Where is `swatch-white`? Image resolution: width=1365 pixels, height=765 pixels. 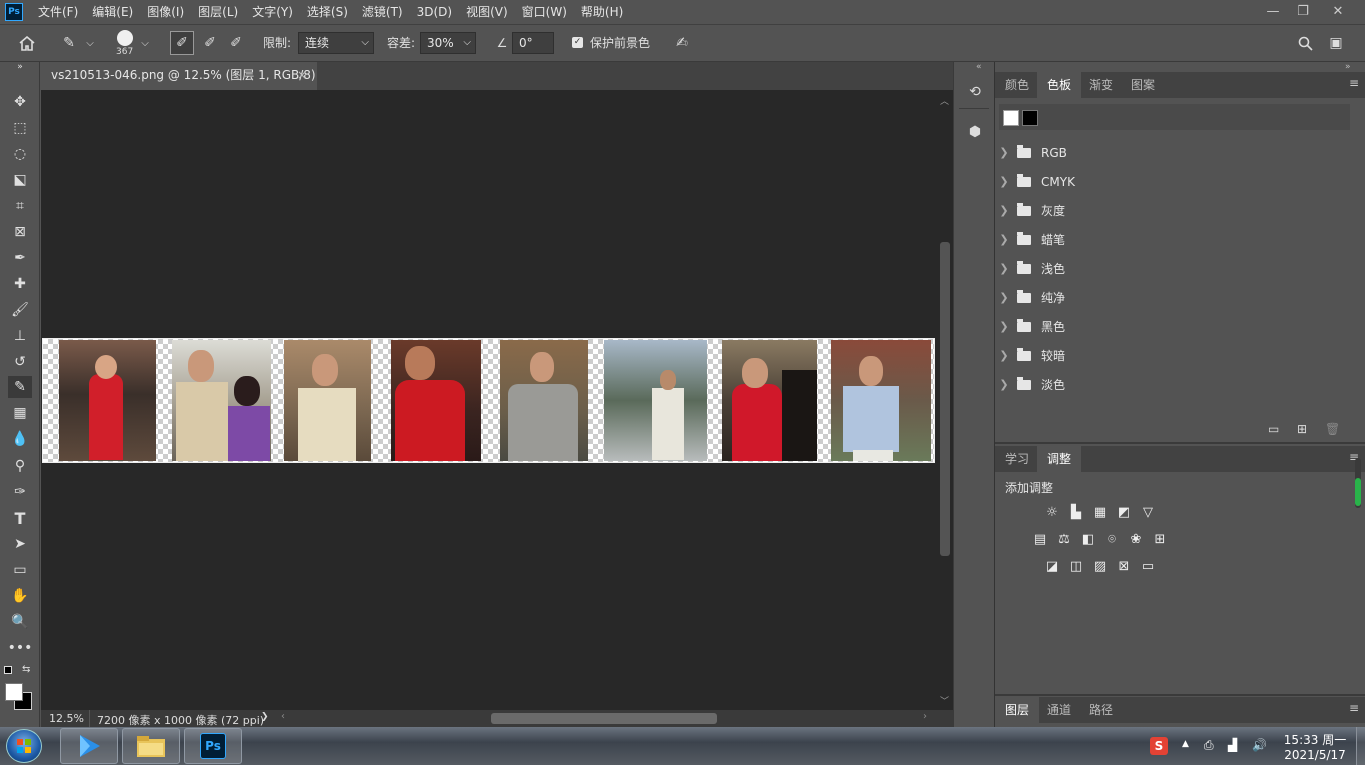 swatch-white is located at coordinates (1011, 118).